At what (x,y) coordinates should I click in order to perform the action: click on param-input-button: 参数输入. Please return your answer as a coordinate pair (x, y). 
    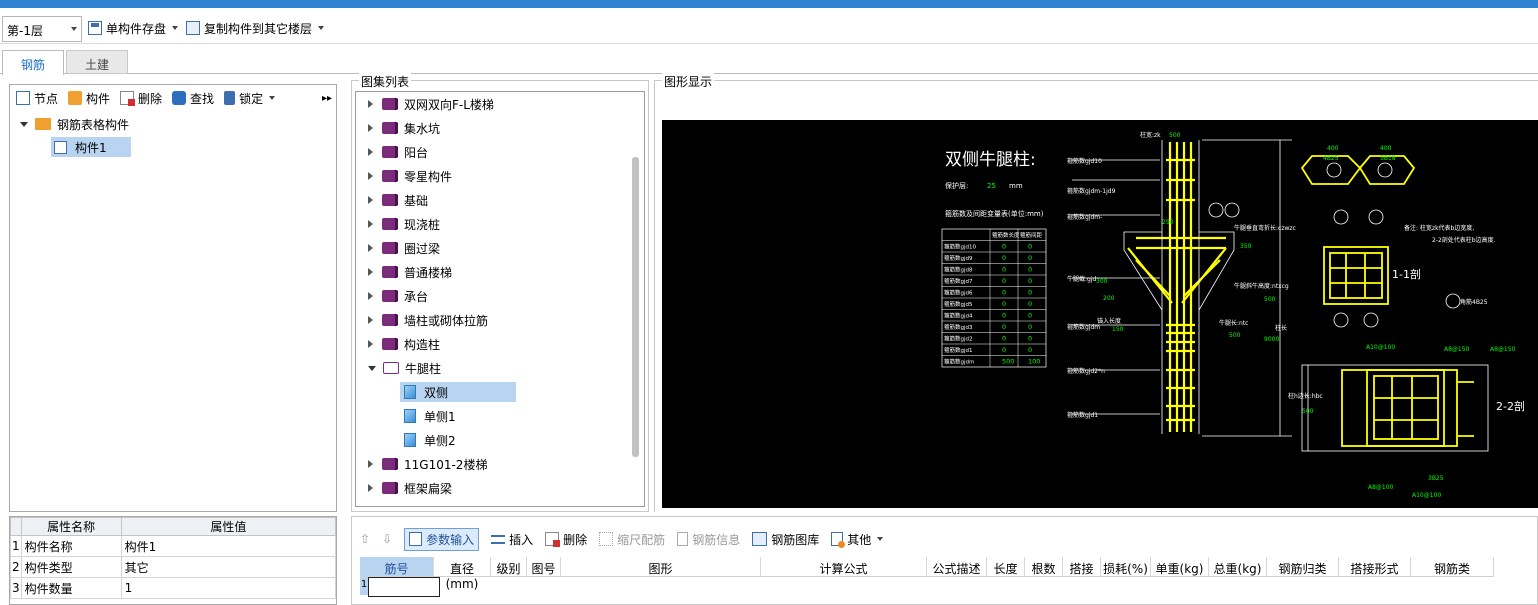
    Looking at the image, I should click on (442, 539).